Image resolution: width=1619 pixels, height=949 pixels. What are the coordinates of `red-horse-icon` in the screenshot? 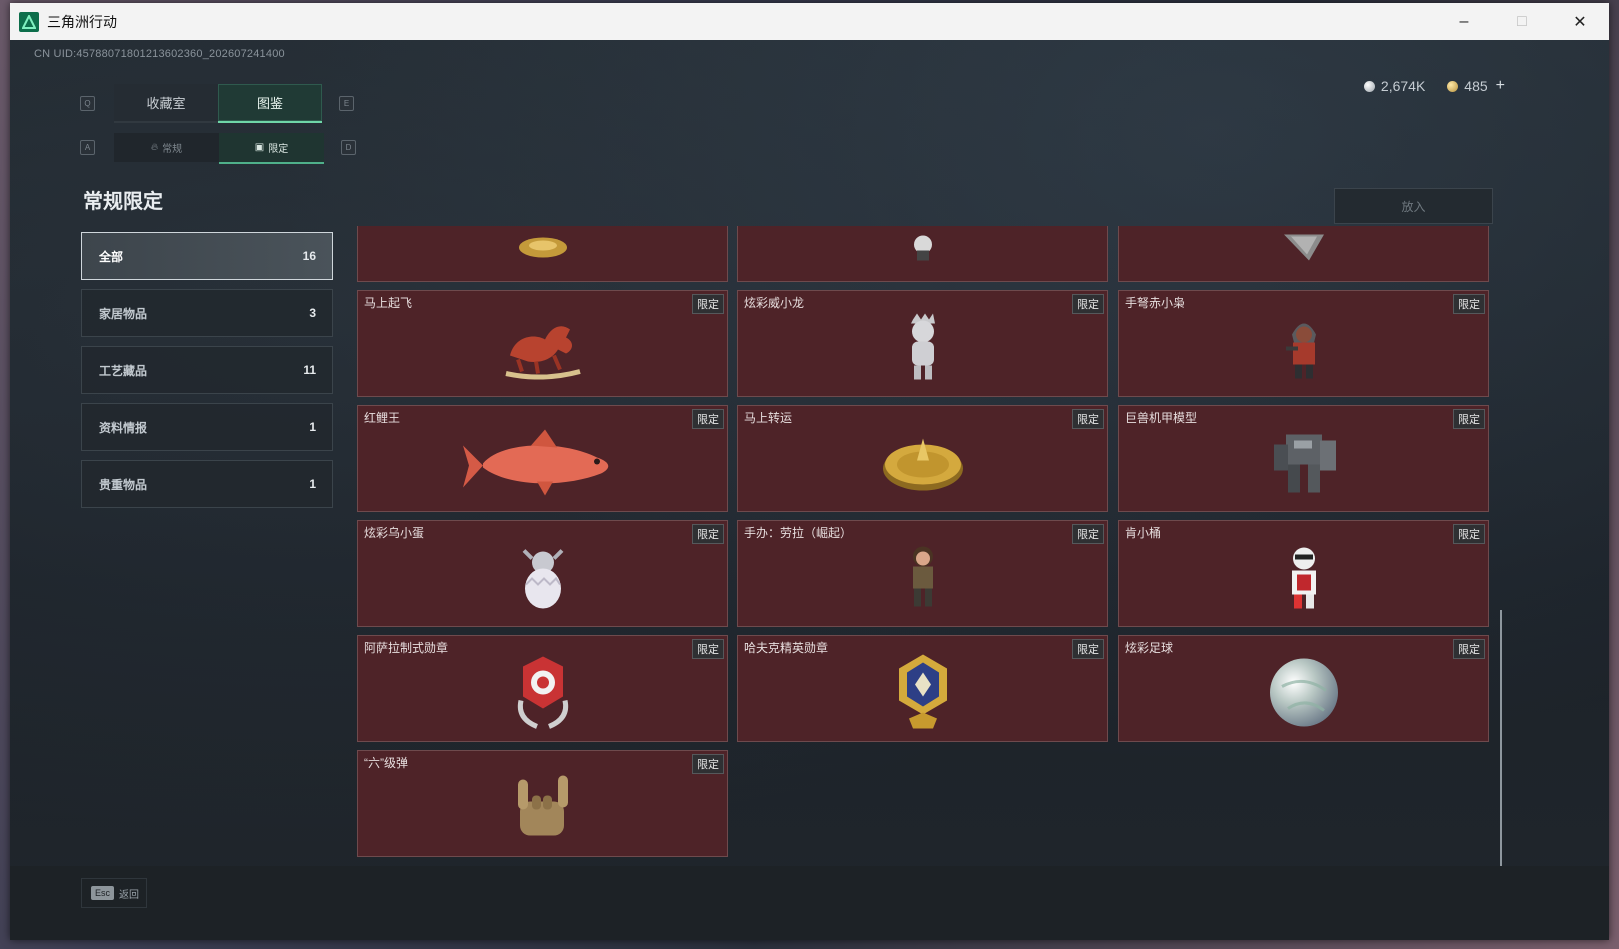 It's located at (543, 349).